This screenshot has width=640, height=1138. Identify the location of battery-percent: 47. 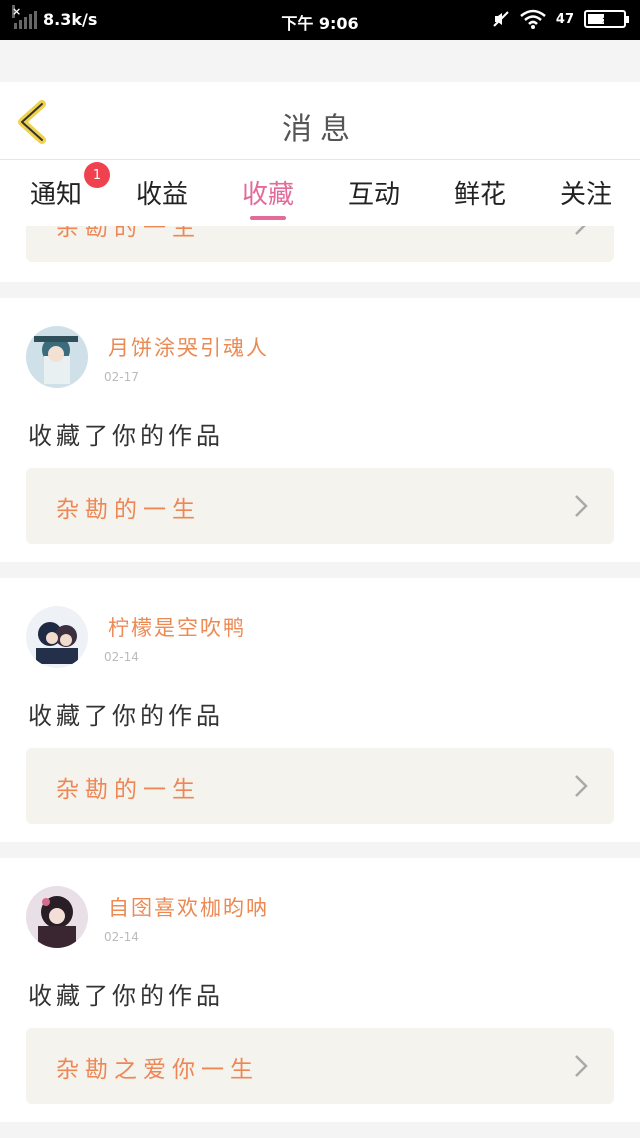
(564, 19).